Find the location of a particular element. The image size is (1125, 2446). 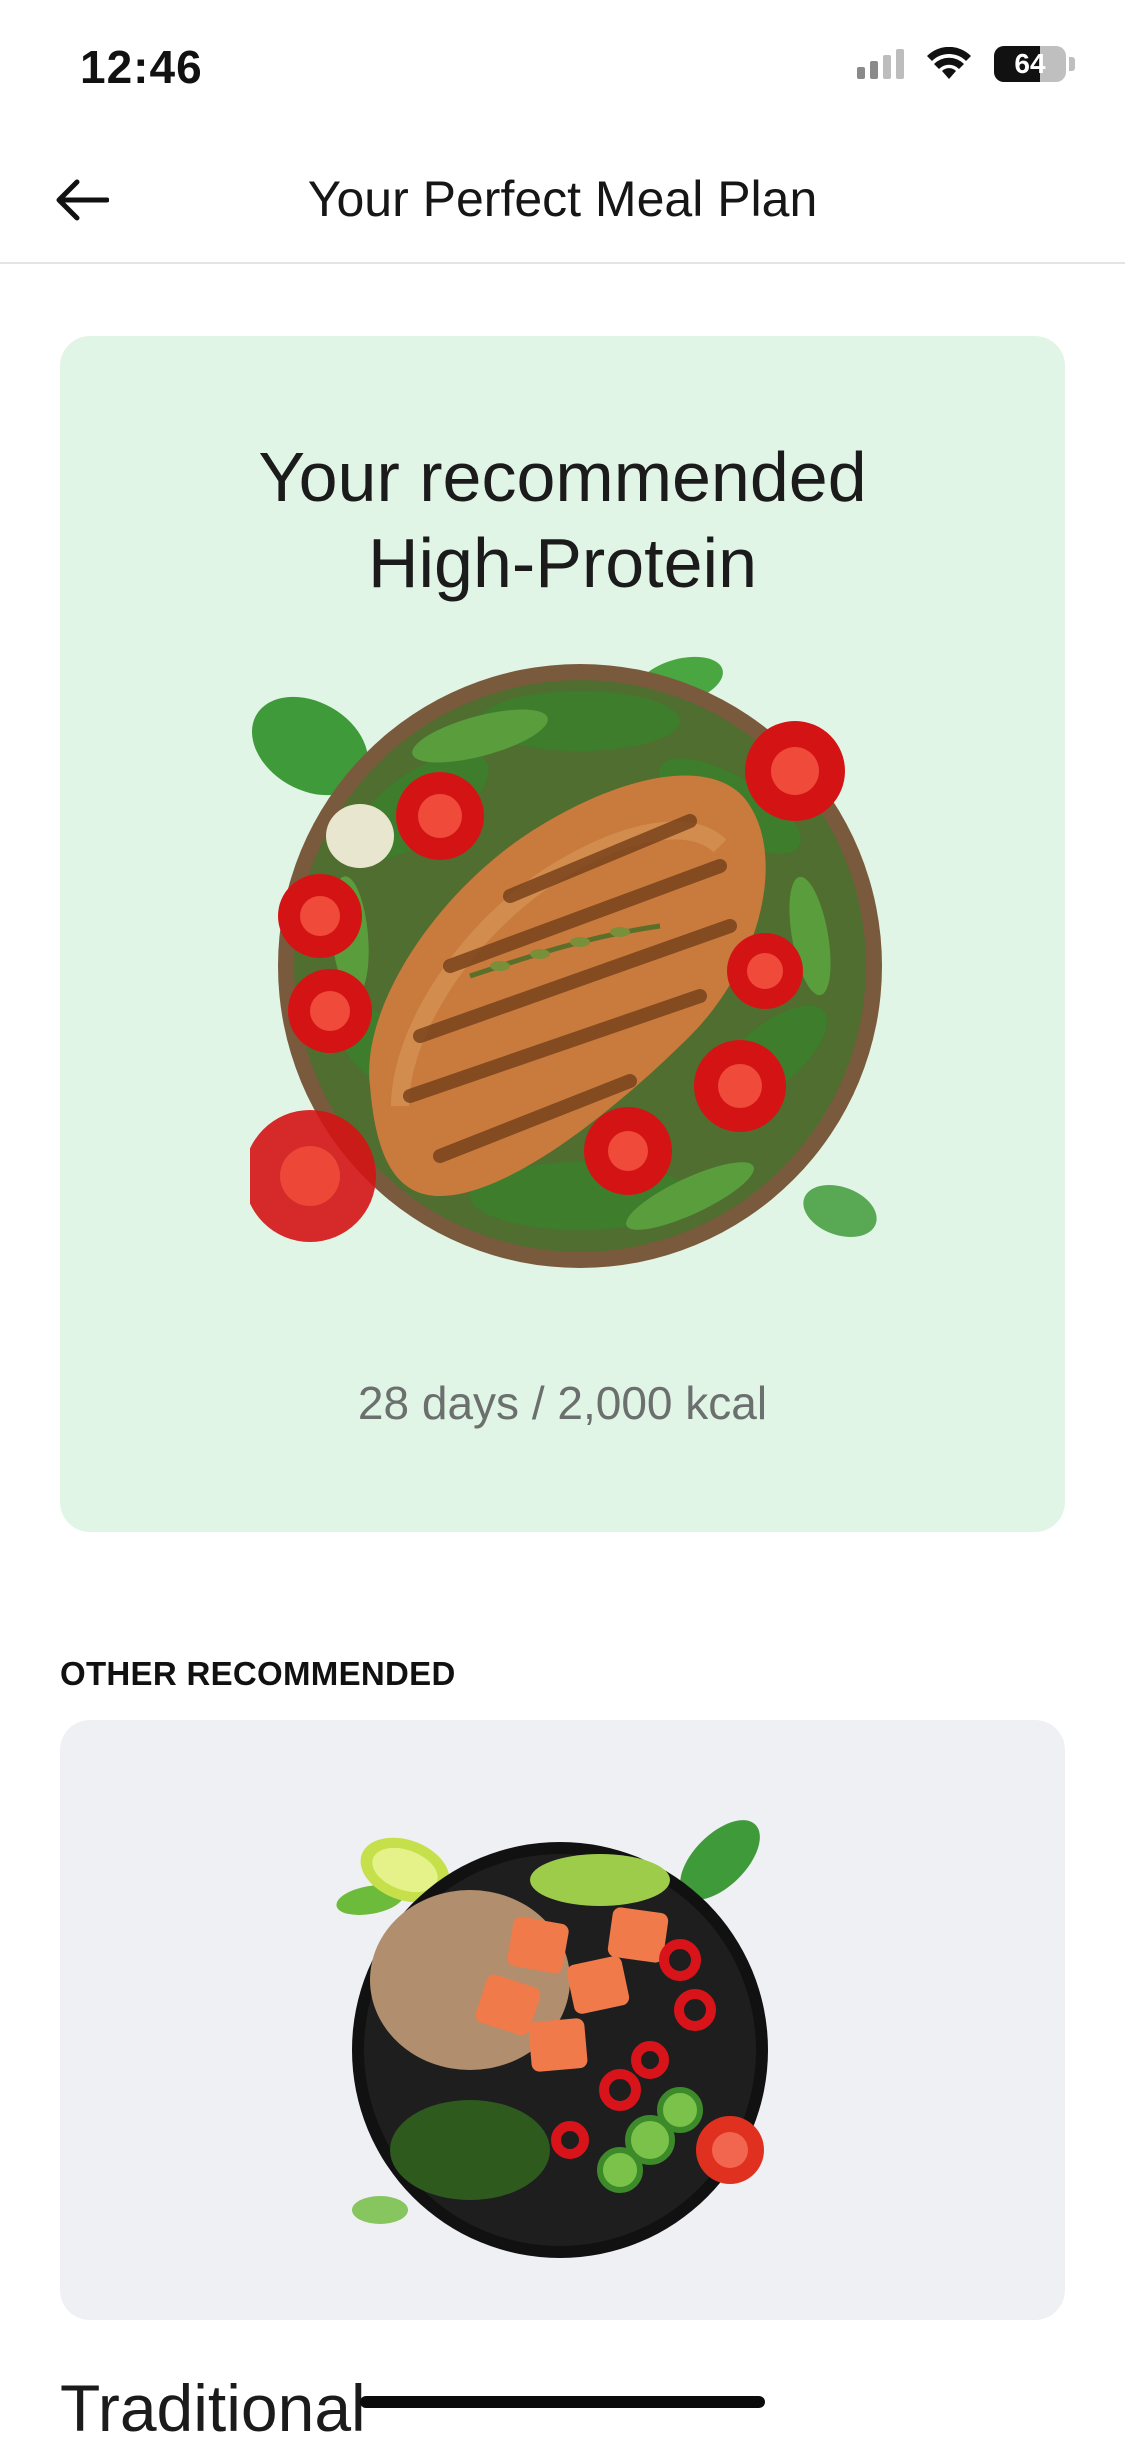

status-icons: 64 is located at coordinates (966, 64).